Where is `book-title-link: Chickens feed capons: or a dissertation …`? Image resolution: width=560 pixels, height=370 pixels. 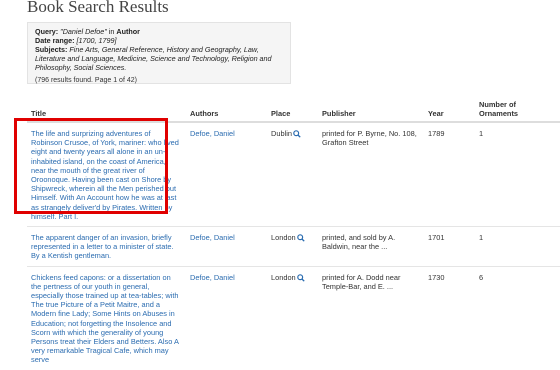 book-title-link: Chickens feed capons: or a dissertation … is located at coordinates (105, 319).